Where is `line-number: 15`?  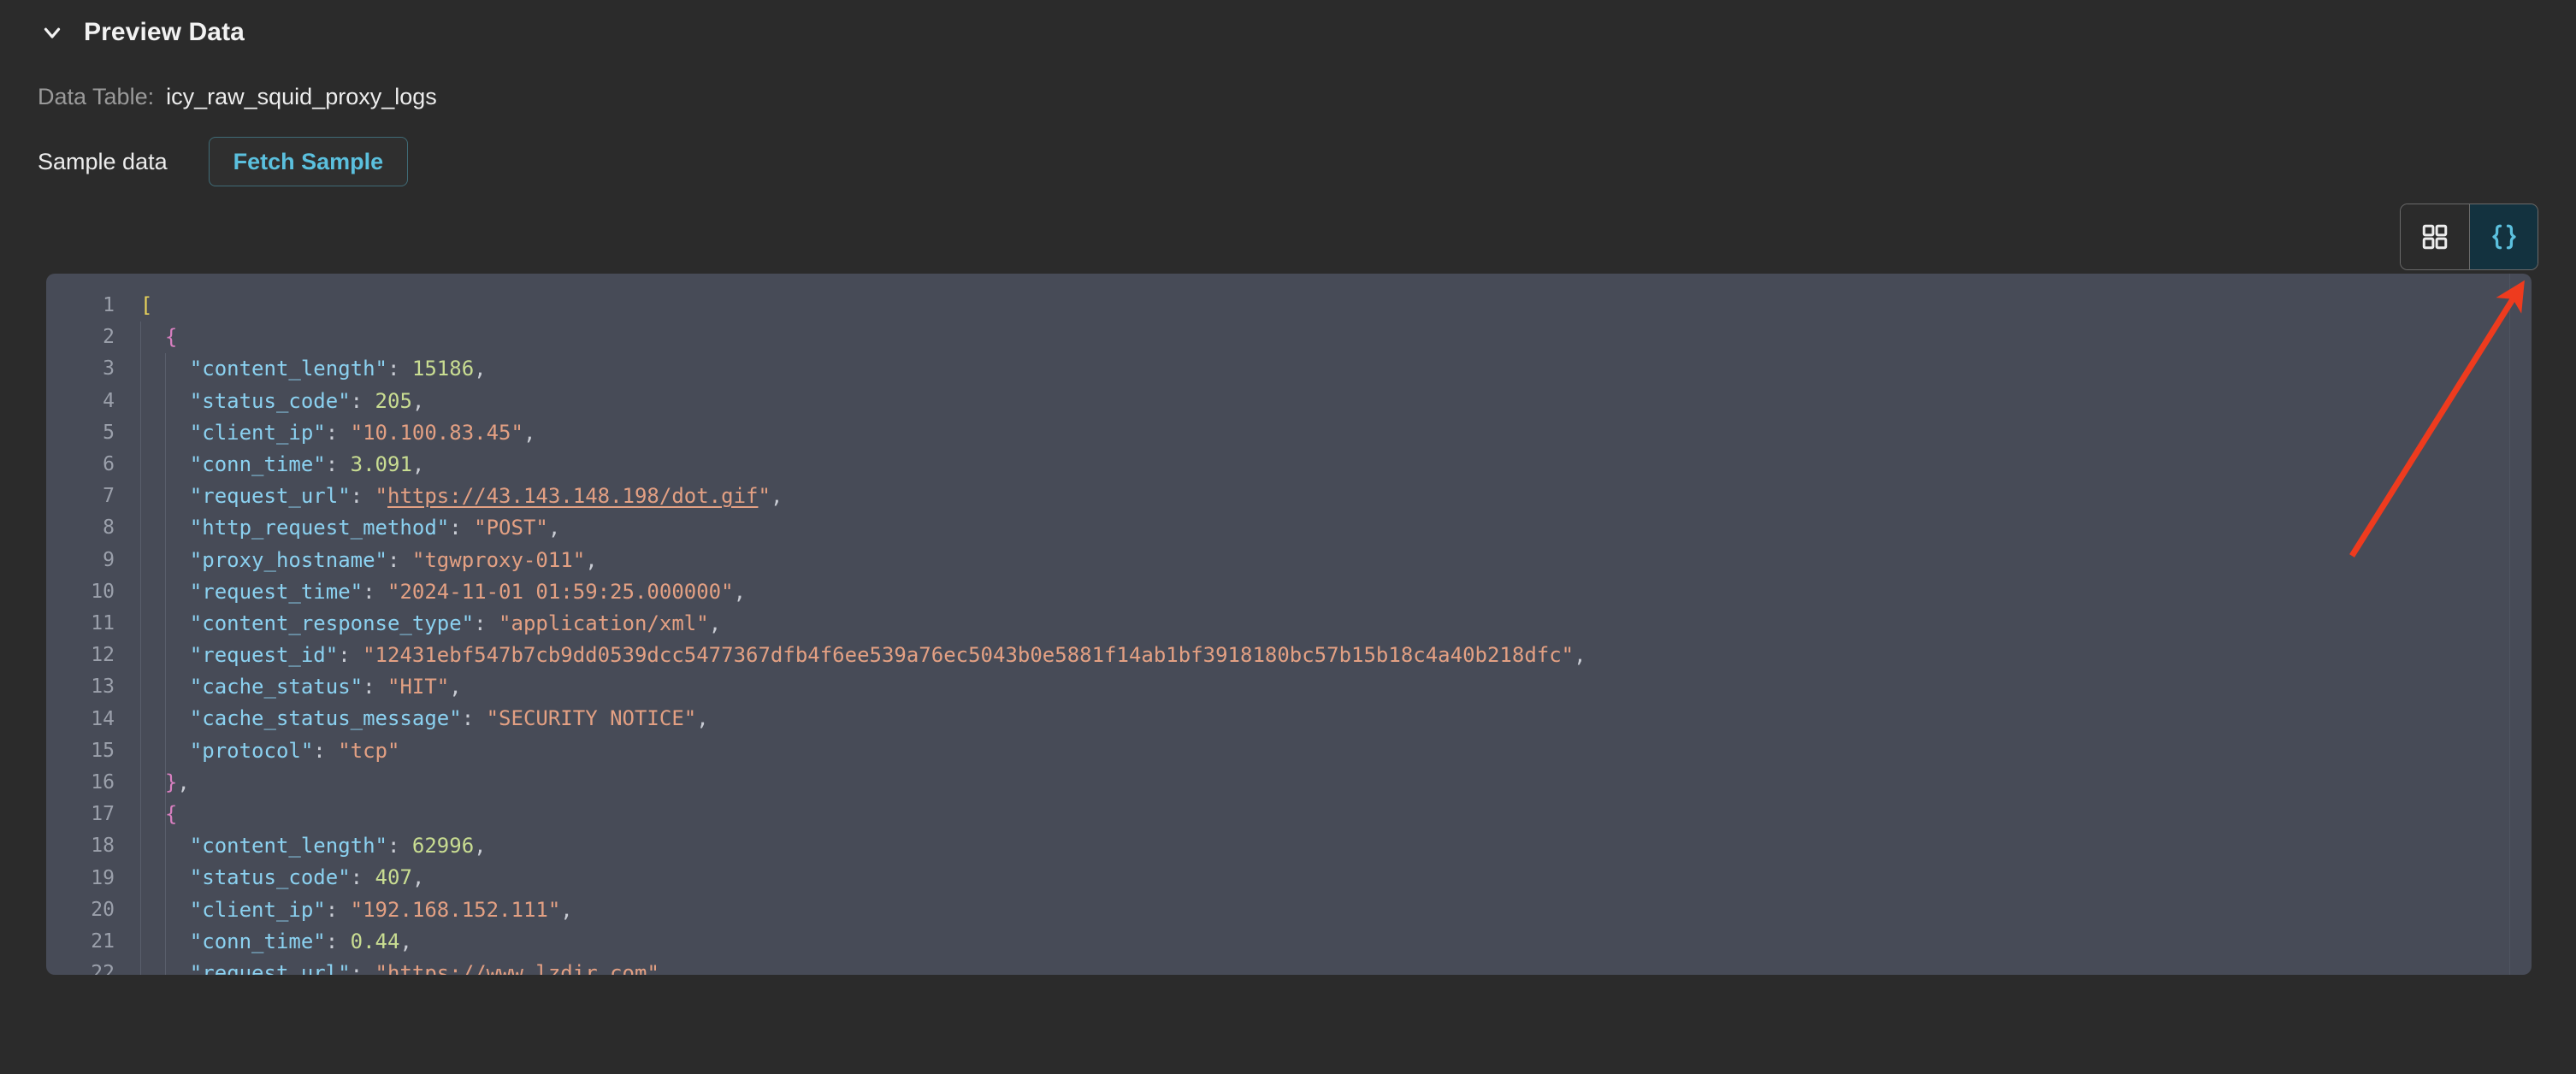 line-number: 15 is located at coordinates (103, 750).